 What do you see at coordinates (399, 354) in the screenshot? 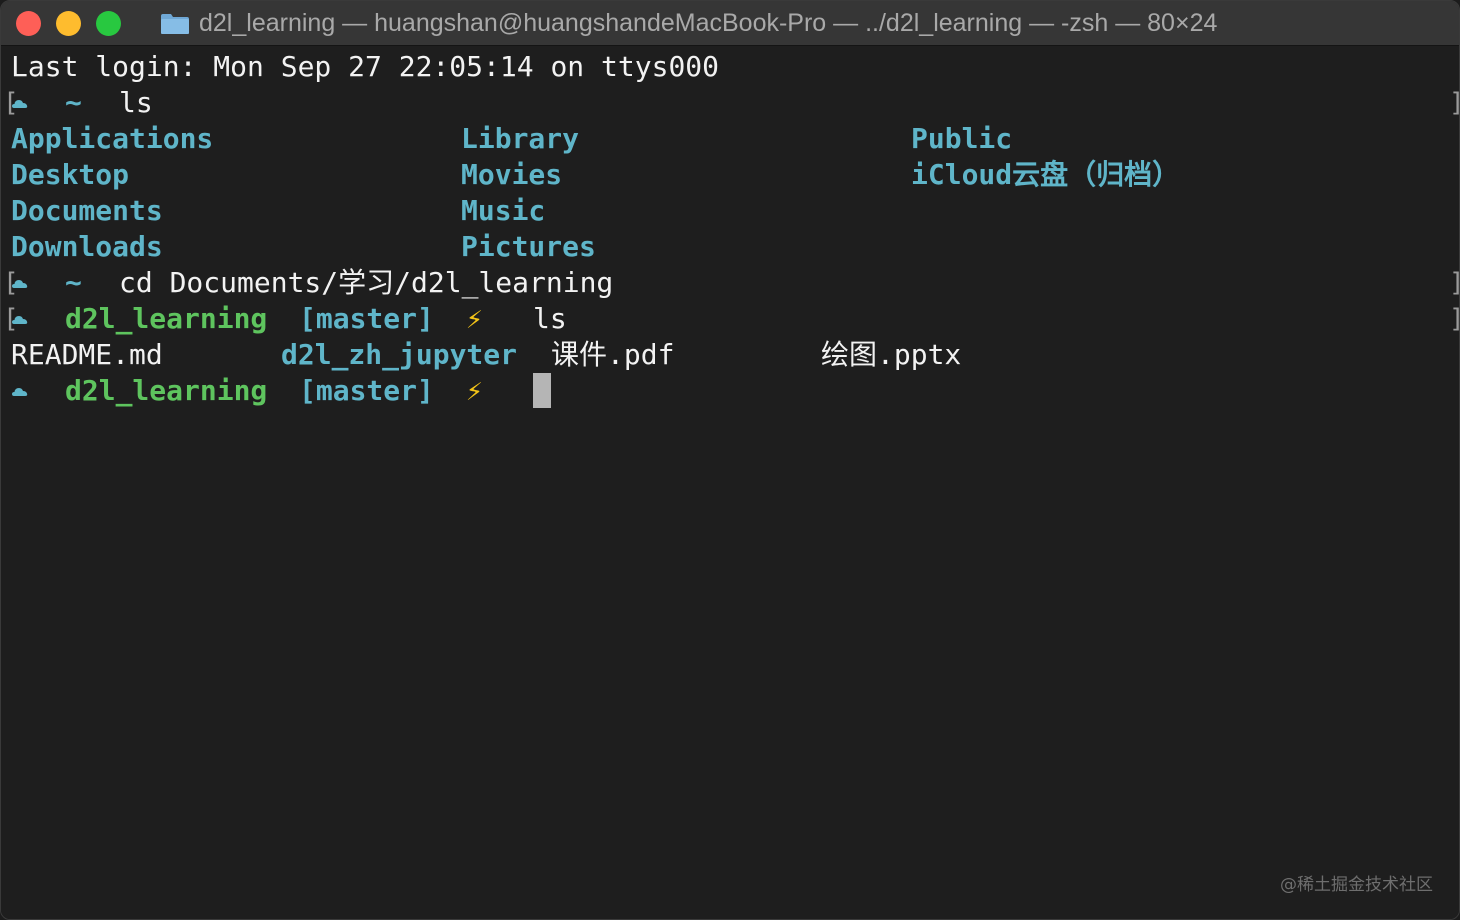
I see `directory-entry: d2l_zh_jupyter` at bounding box center [399, 354].